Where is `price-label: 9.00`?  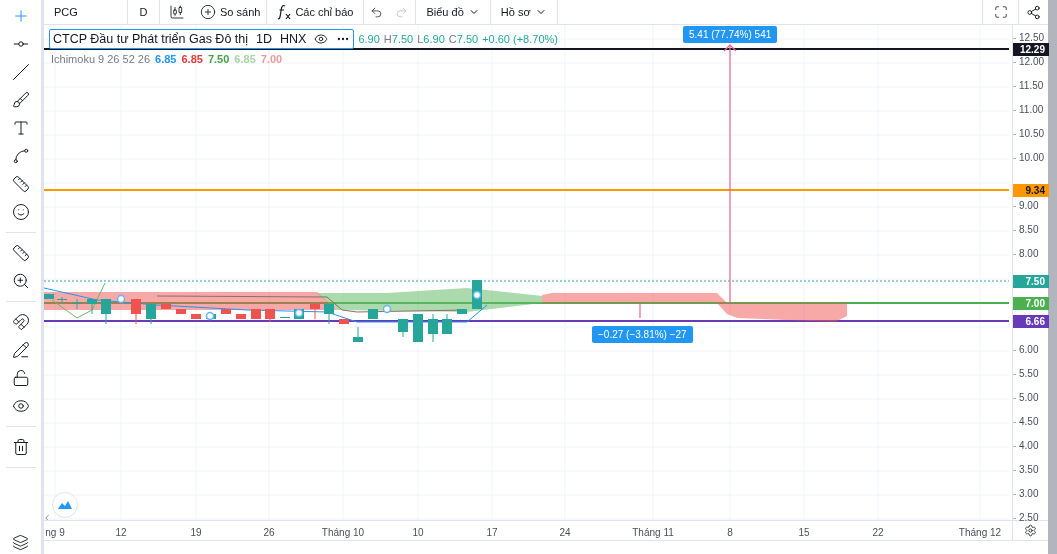
price-label: 9.00 is located at coordinates (1029, 206).